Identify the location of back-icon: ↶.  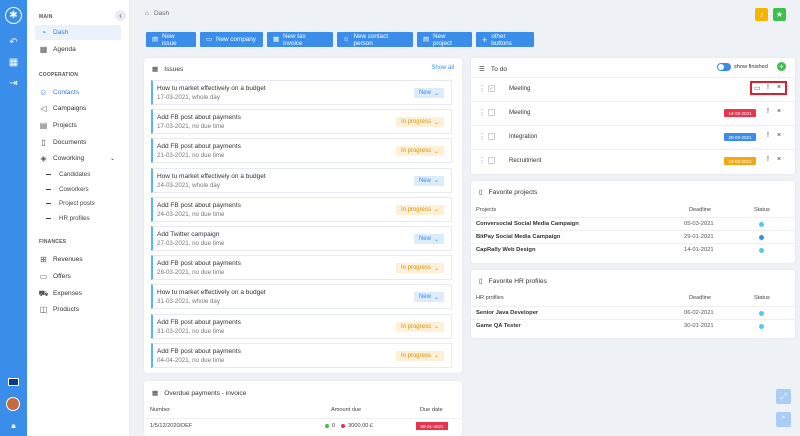
(13, 42).